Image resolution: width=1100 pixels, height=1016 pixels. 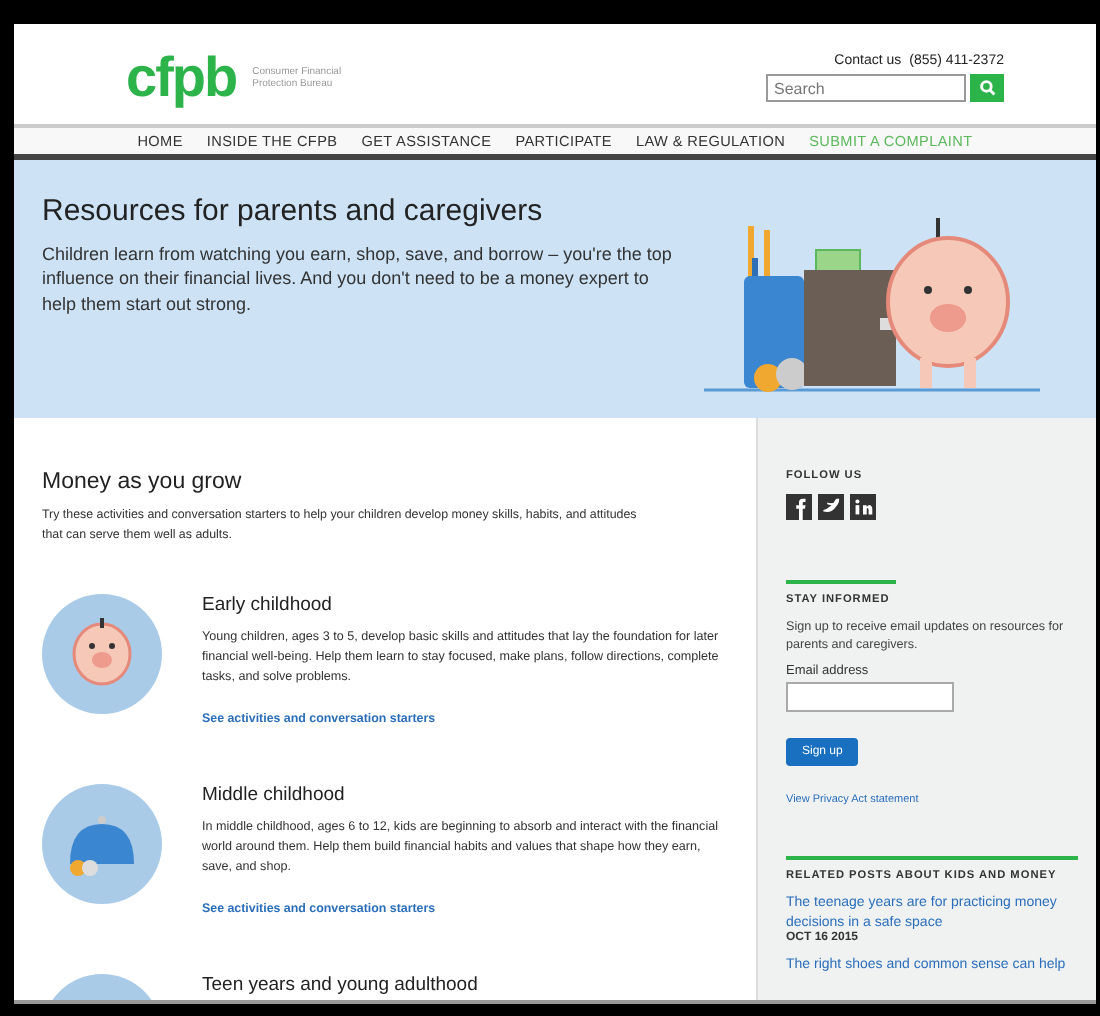 What do you see at coordinates (799, 507) in the screenshot?
I see `facebook-icon` at bounding box center [799, 507].